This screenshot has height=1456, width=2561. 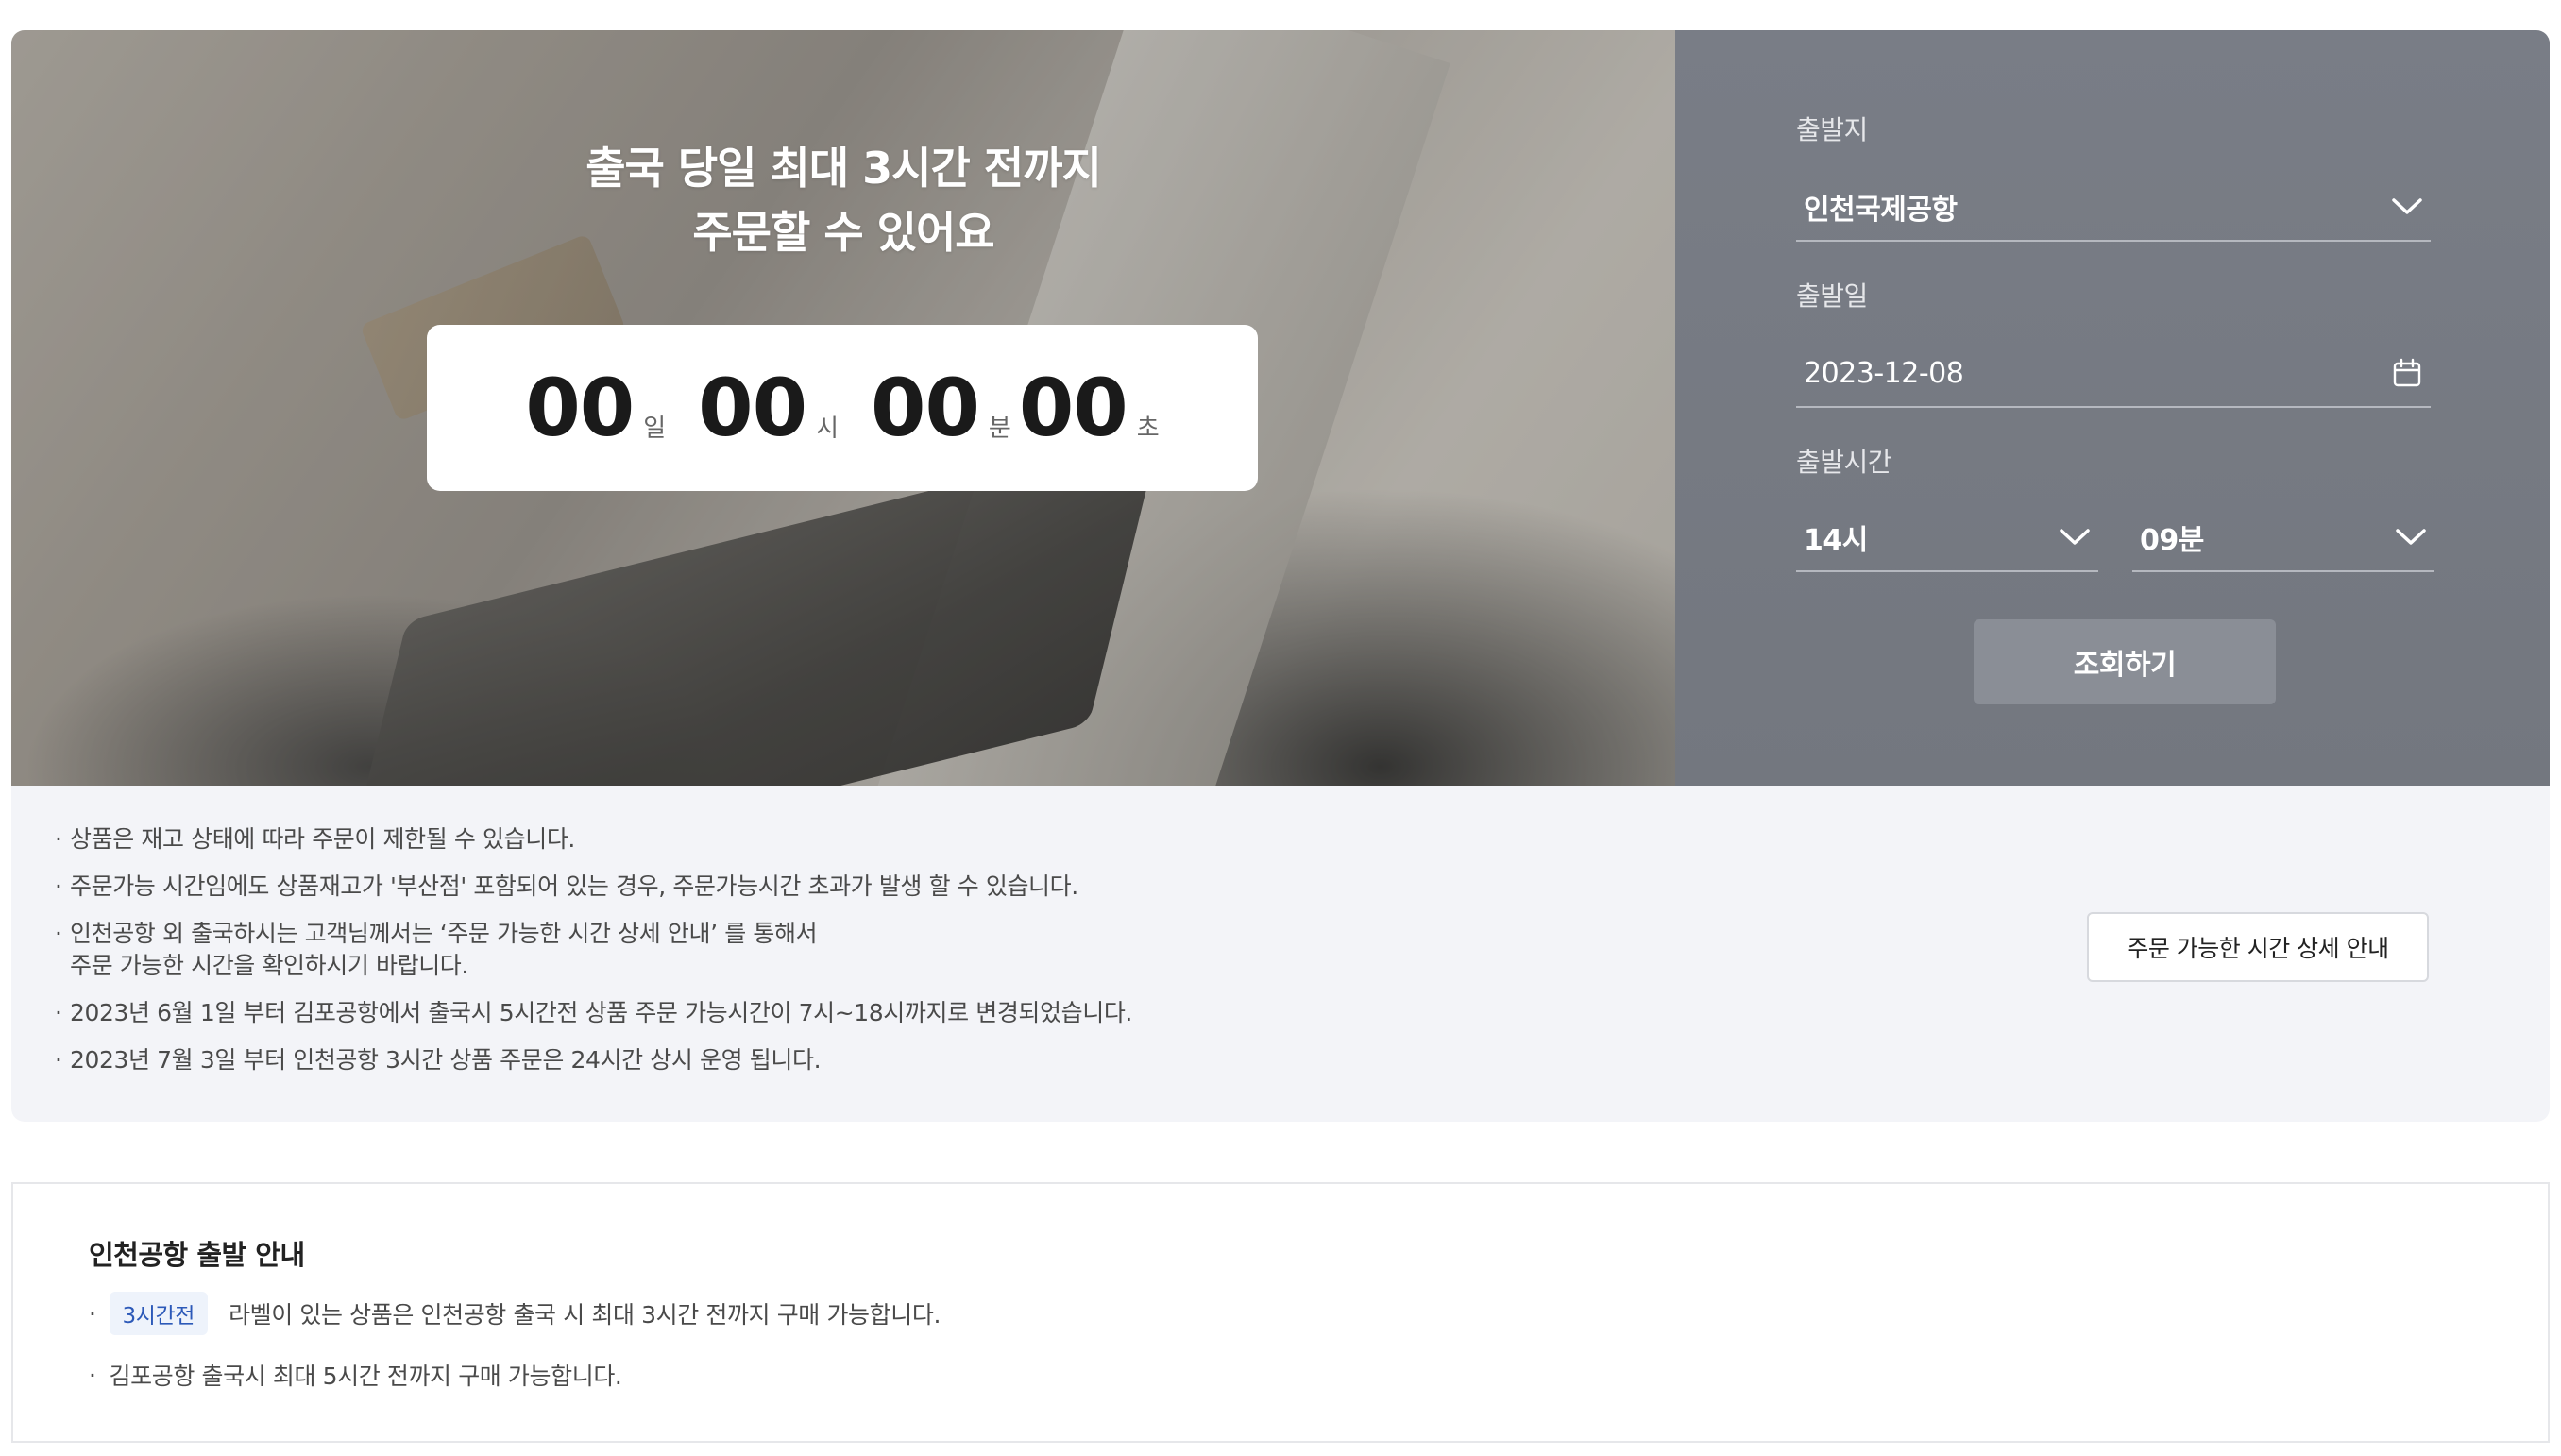 I want to click on departure-value: 인천국제공항, so click(x=1881, y=210).